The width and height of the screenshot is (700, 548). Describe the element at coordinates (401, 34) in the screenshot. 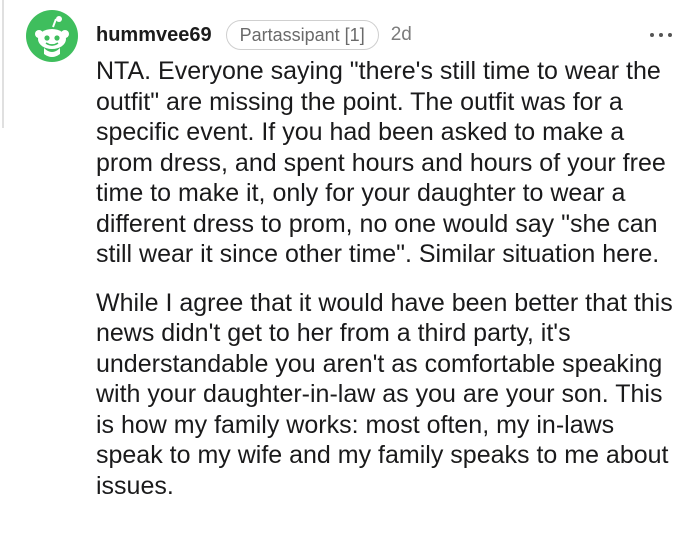

I see `comment-age: 2d` at that location.